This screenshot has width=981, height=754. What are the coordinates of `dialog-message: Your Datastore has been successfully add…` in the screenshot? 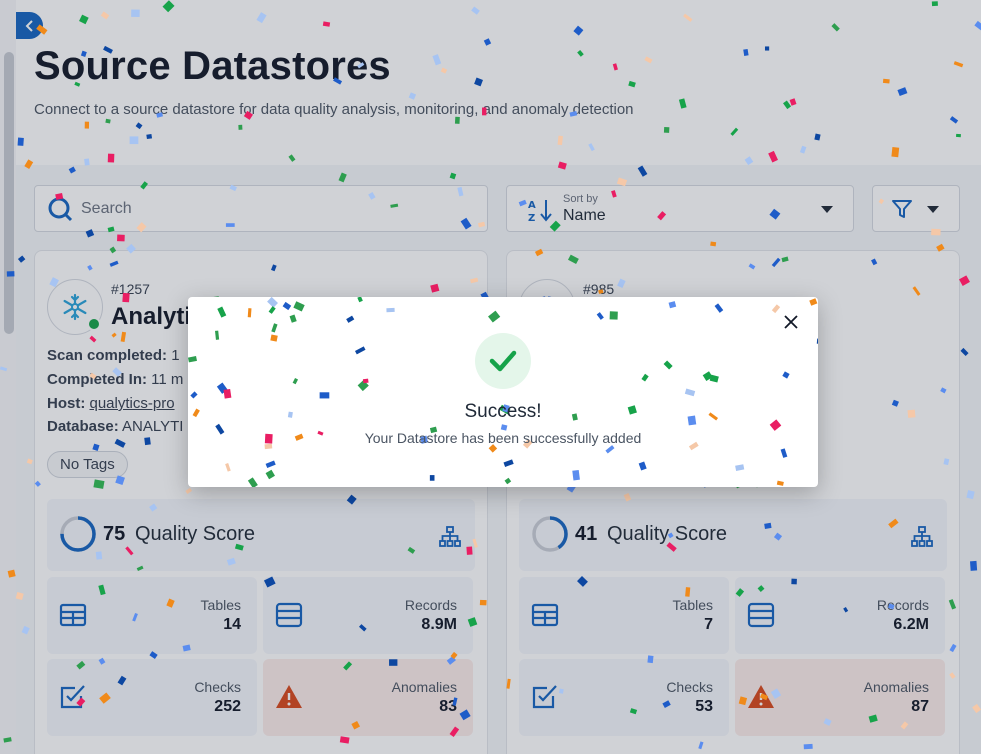 It's located at (503, 438).